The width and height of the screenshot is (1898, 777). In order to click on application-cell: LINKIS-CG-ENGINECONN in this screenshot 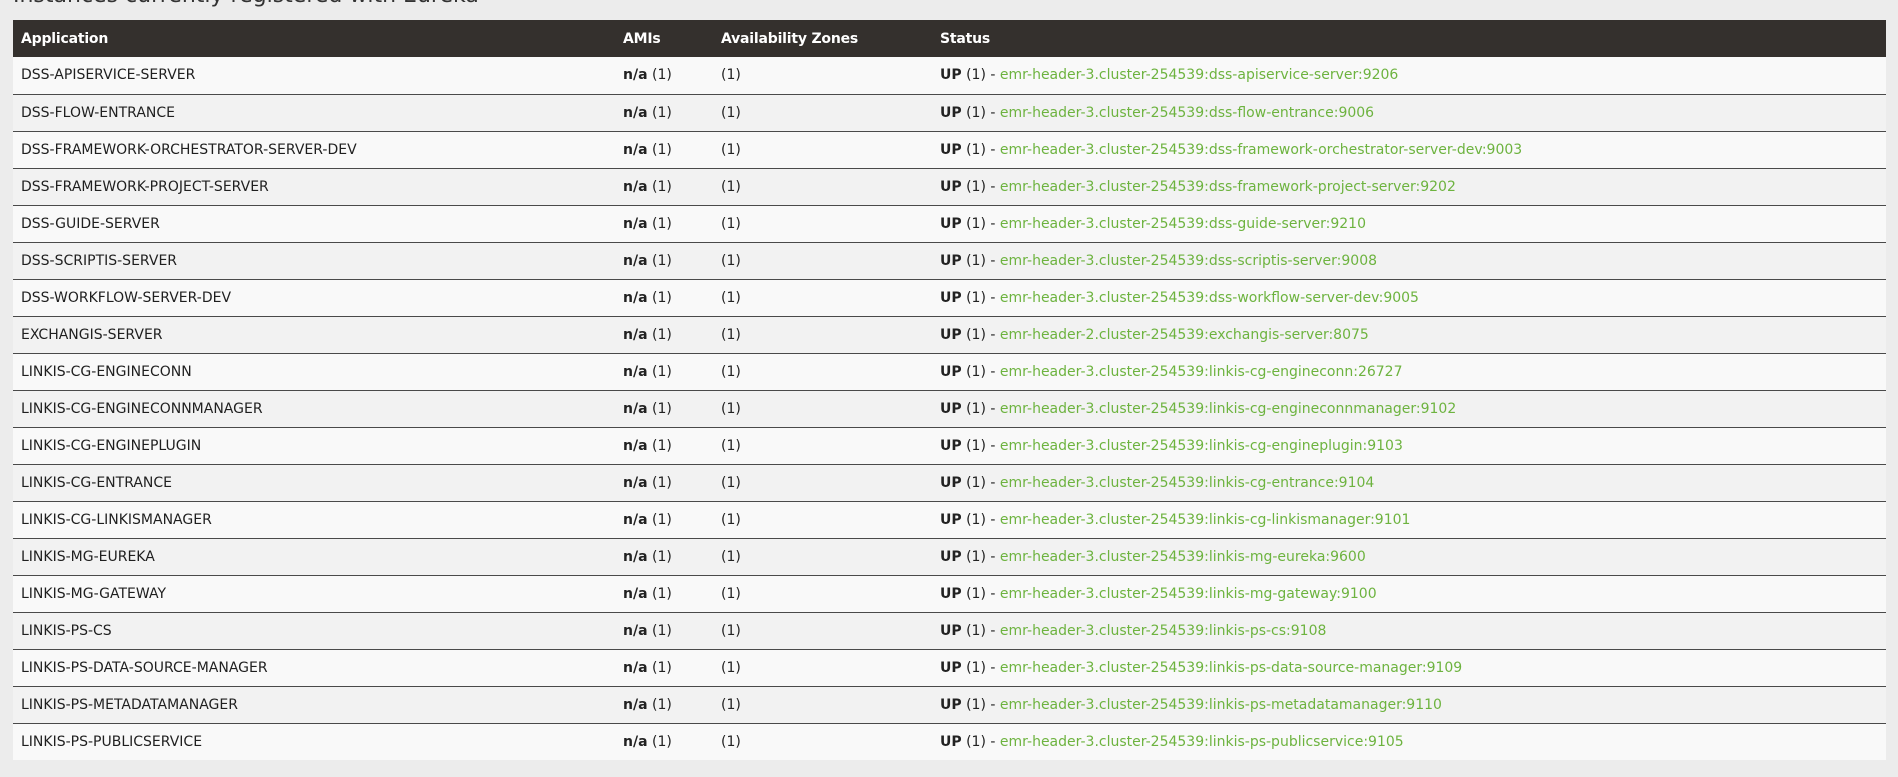, I will do `click(314, 371)`.